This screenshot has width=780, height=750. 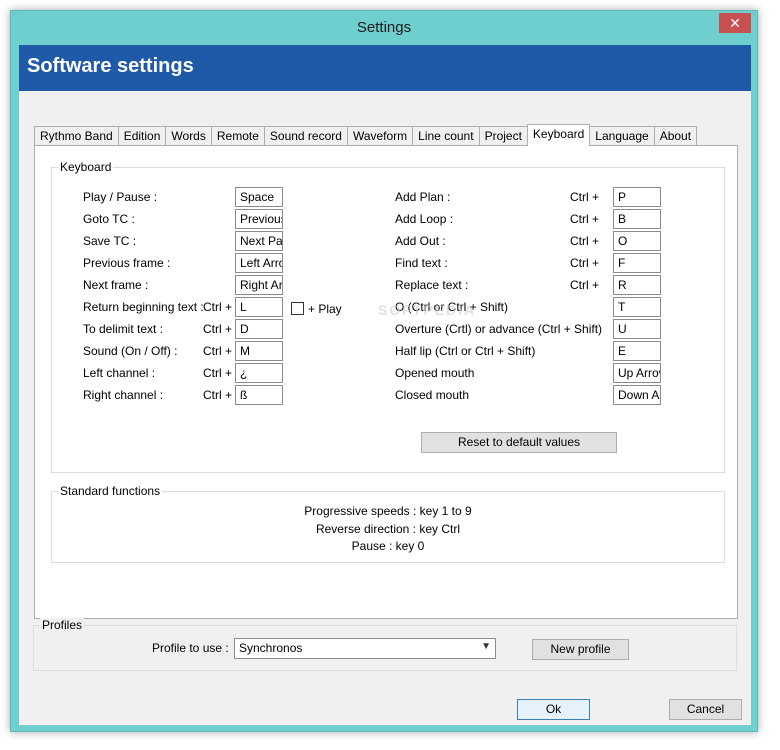 I want to click on shortcut-key-field: Next Pag, so click(x=259, y=241).